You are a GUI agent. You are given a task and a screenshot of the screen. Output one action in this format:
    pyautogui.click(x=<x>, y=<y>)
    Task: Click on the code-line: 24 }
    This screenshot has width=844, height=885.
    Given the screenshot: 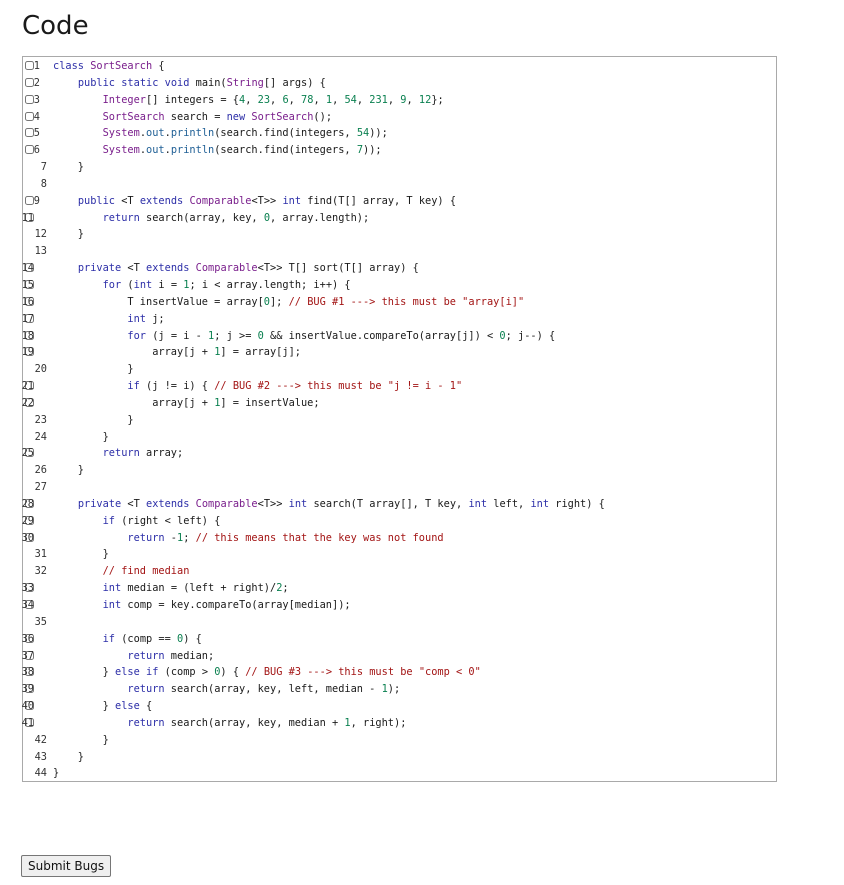 What is the action you would take?
    pyautogui.click(x=399, y=437)
    